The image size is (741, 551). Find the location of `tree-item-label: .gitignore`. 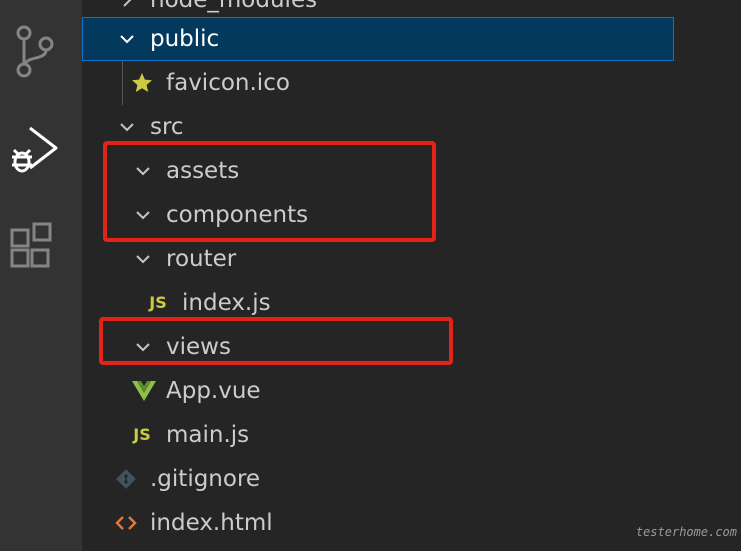

tree-item-label: .gitignore is located at coordinates (205, 479).